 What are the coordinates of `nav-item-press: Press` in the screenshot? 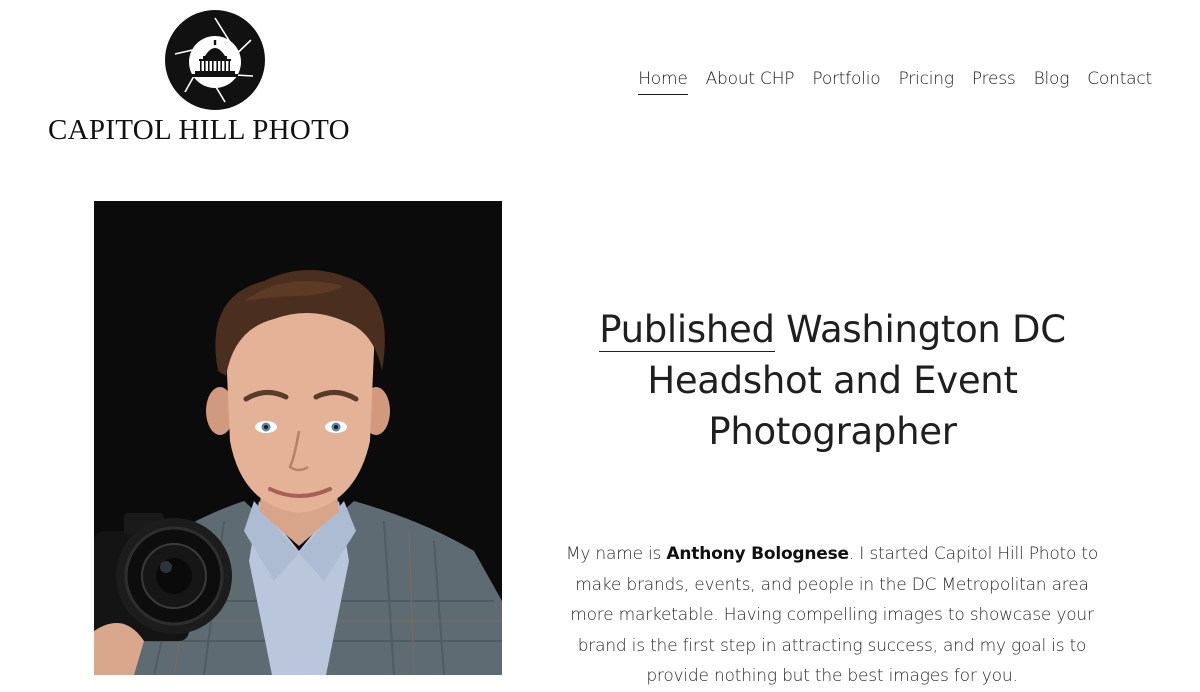 It's located at (994, 80).